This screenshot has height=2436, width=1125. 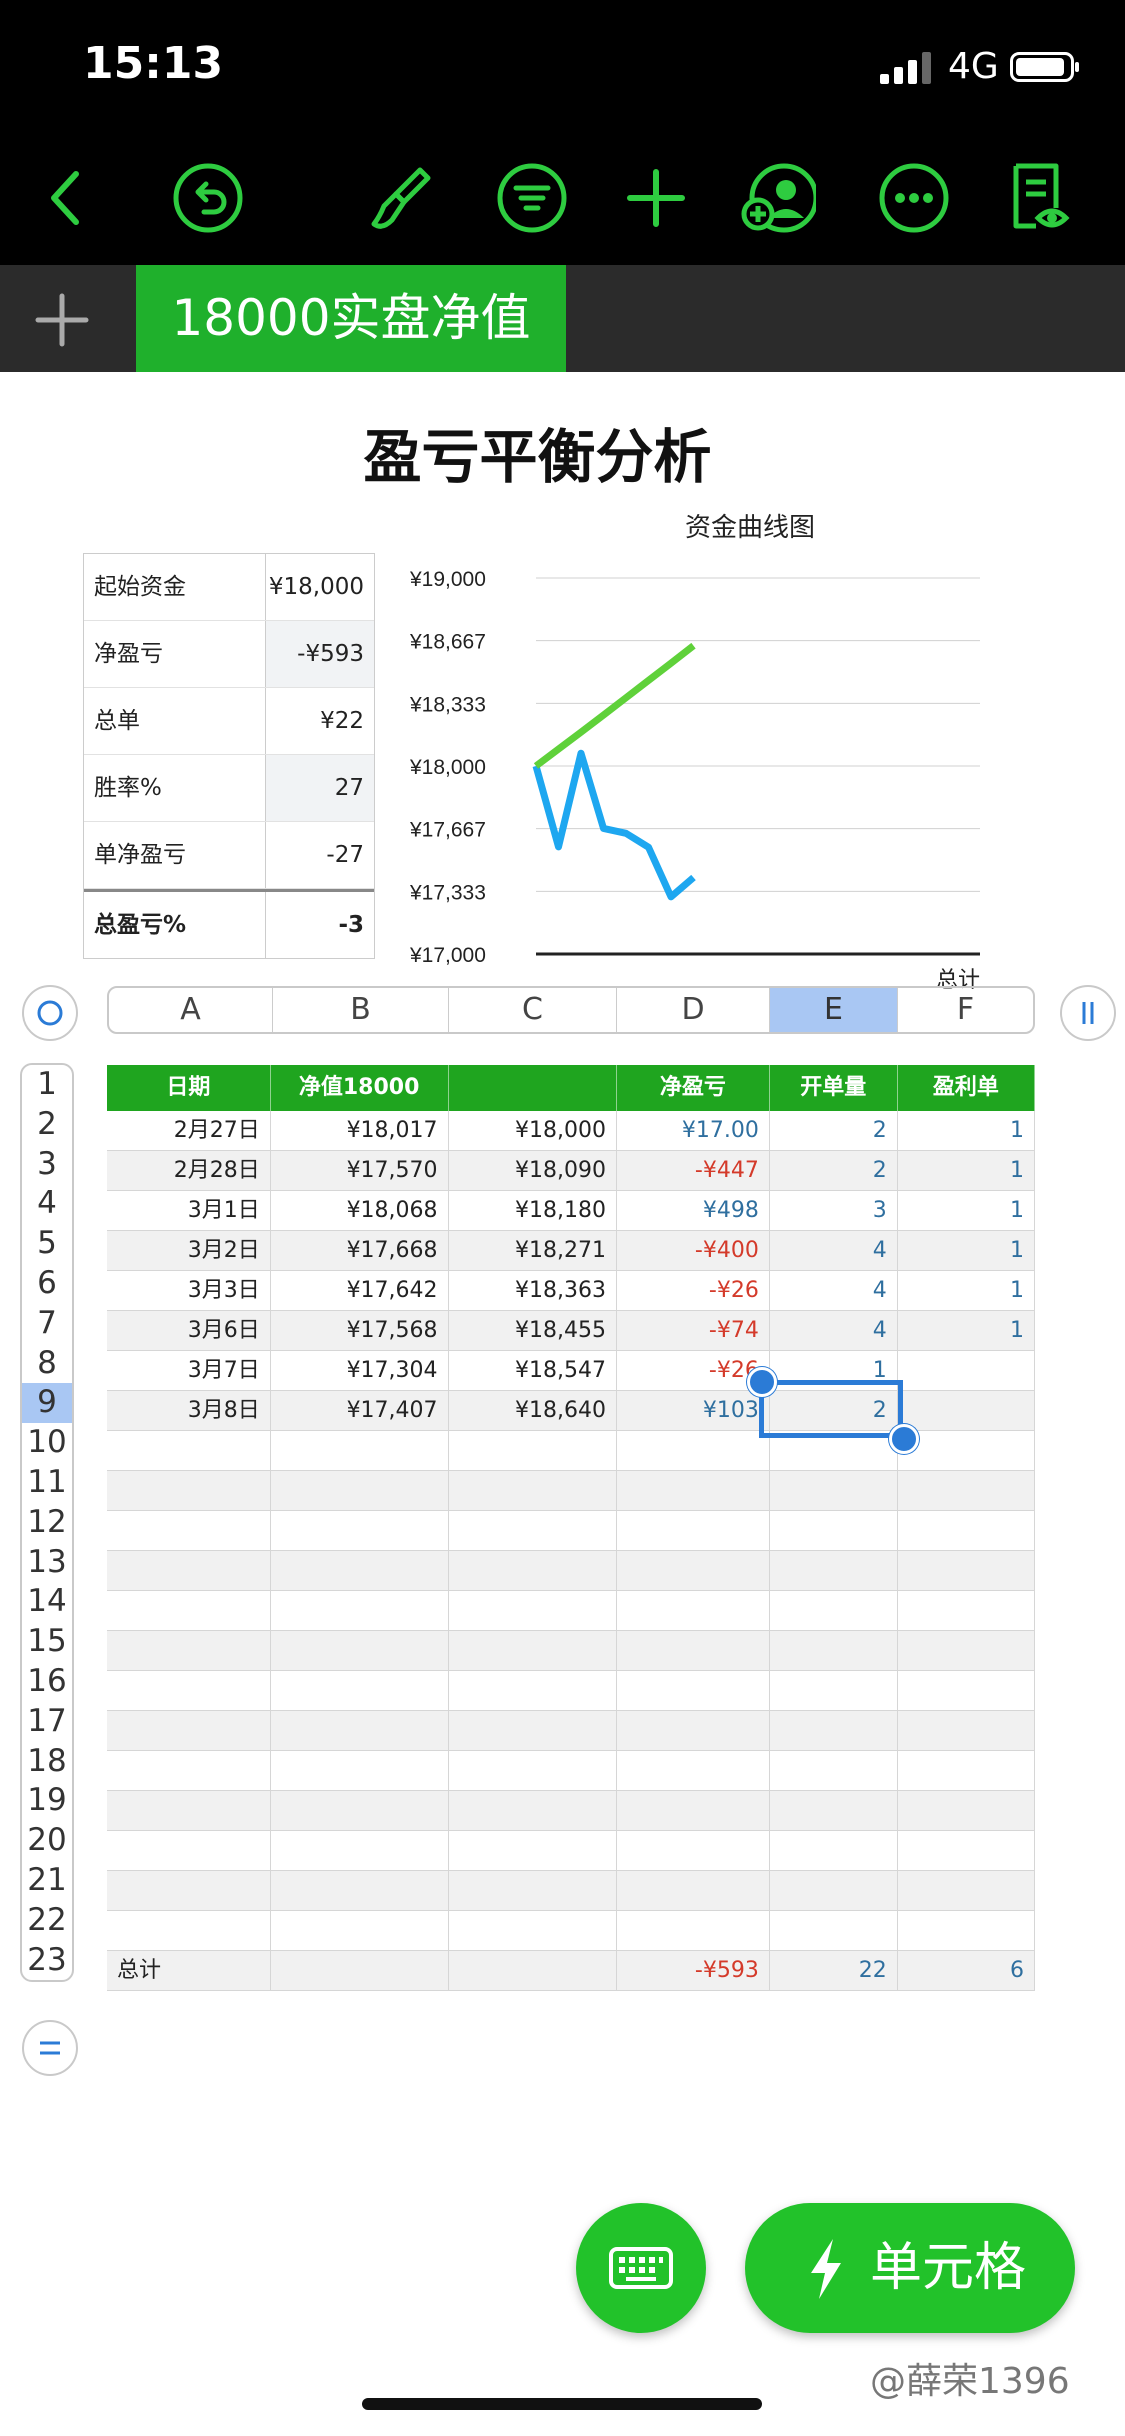 What do you see at coordinates (693, 1010) in the screenshot?
I see `column-header-d: D` at bounding box center [693, 1010].